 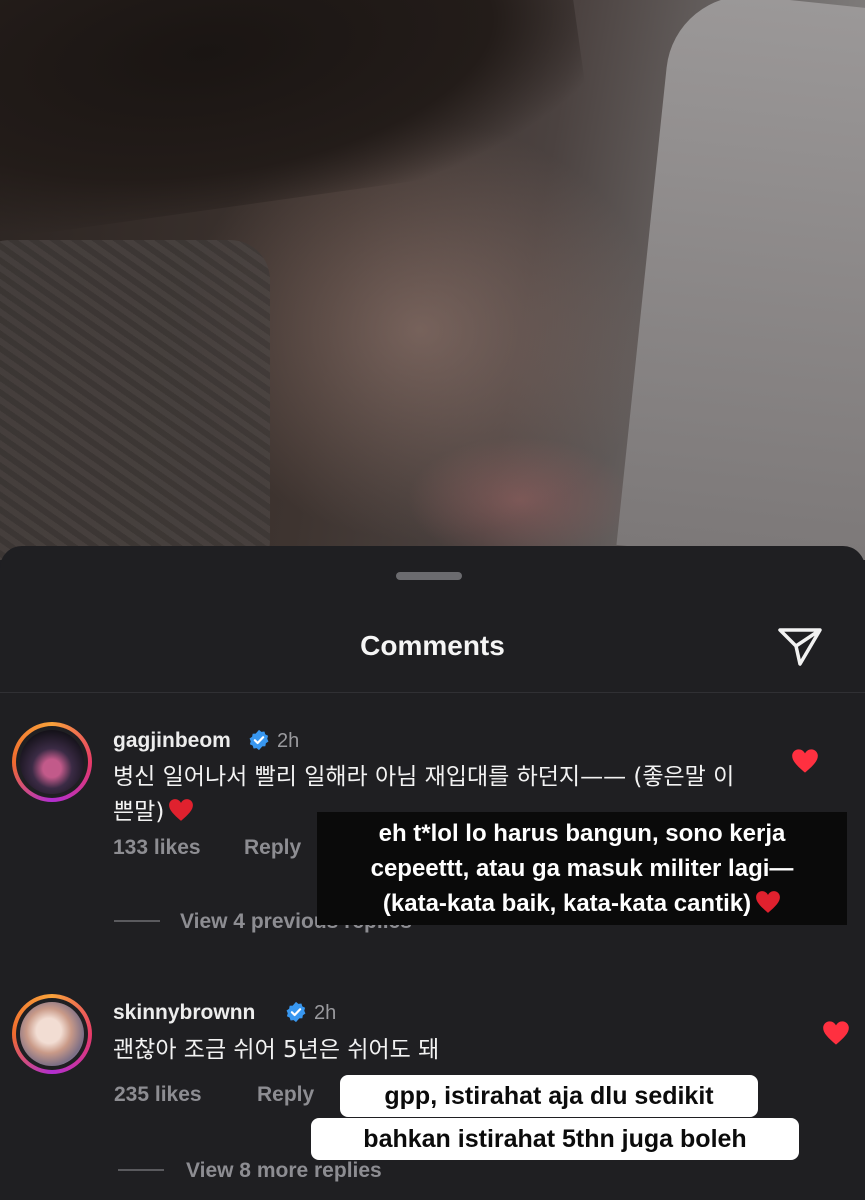 What do you see at coordinates (582, 903) in the screenshot?
I see `caption-line: (kata-kata baik, kata-kata cantik)` at bounding box center [582, 903].